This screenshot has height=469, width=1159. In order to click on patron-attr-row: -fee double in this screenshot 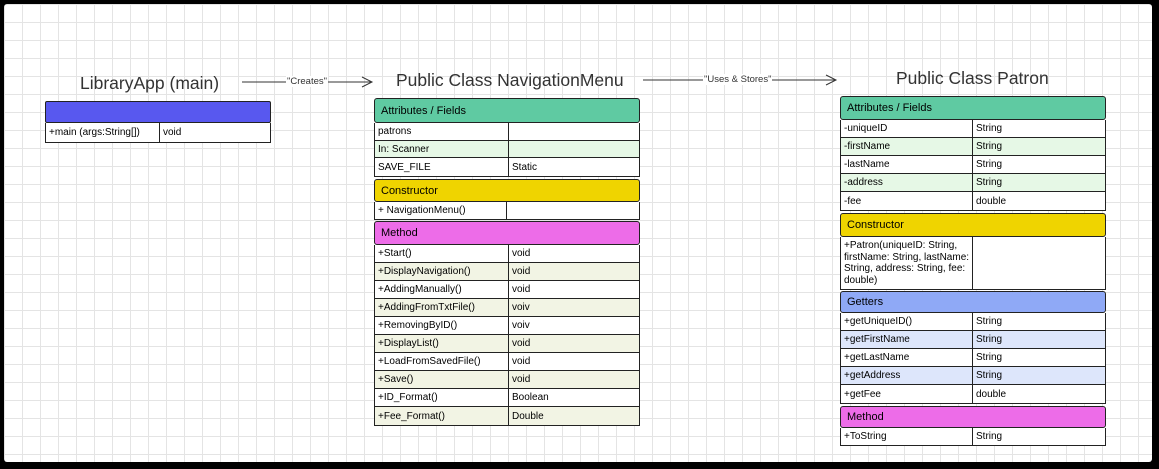, I will do `click(973, 201)`.